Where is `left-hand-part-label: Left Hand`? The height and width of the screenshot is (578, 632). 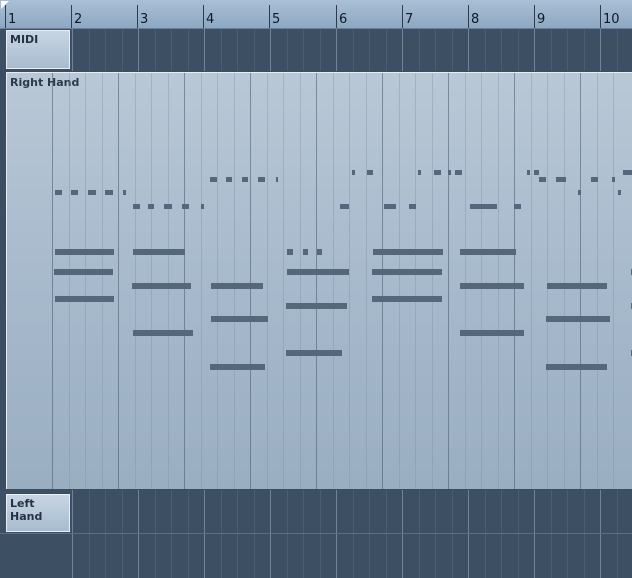
left-hand-part-label: Left Hand is located at coordinates (26, 510).